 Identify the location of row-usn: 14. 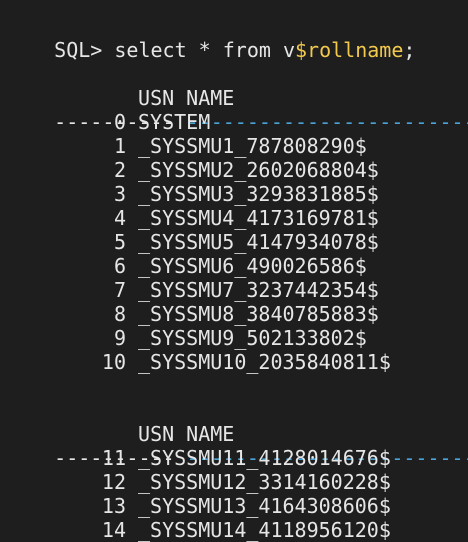
(113, 530).